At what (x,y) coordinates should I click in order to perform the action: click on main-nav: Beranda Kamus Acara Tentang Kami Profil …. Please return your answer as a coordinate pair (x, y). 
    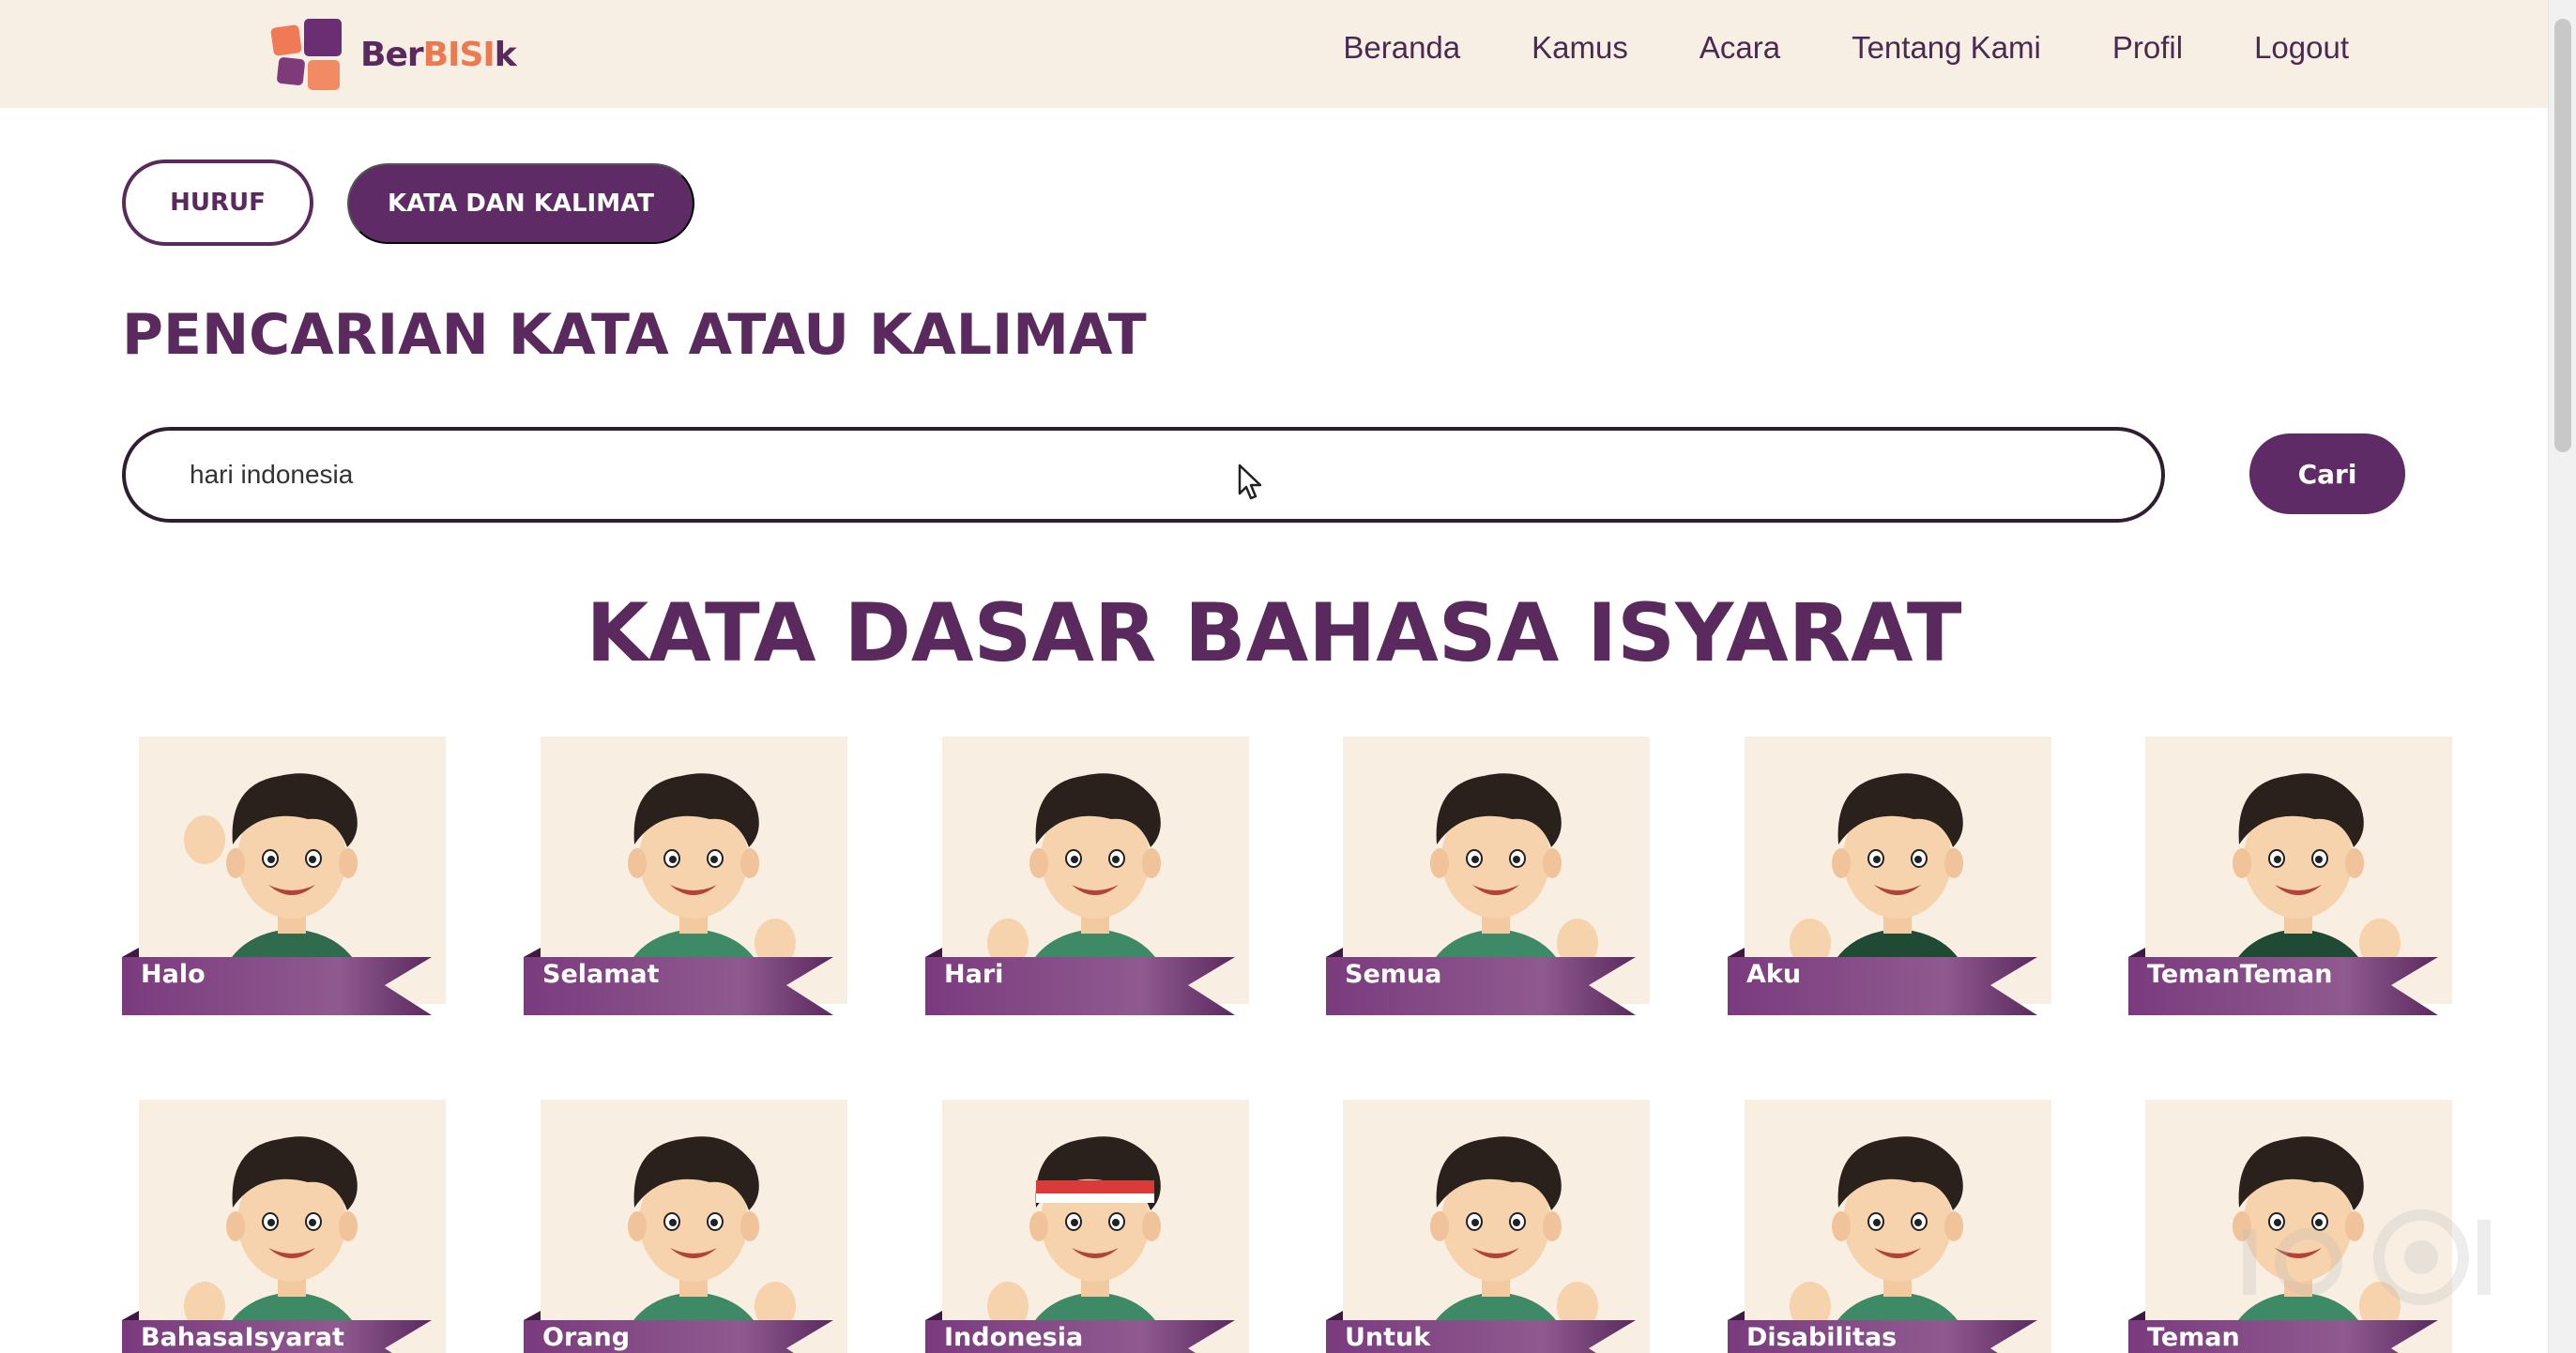
    Looking at the image, I should click on (1846, 48).